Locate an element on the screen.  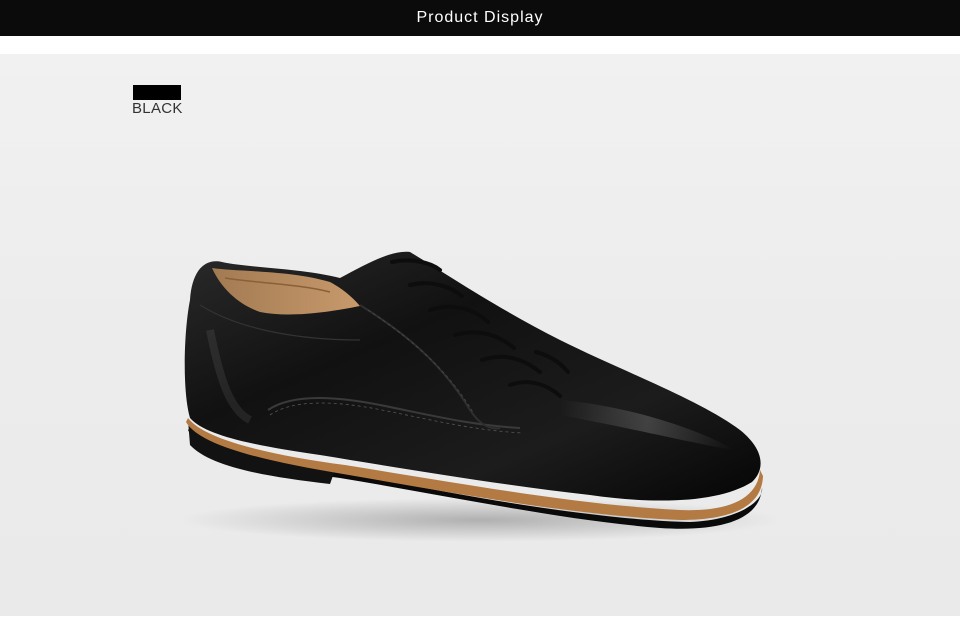
shoe-shadow is located at coordinates (480, 520).